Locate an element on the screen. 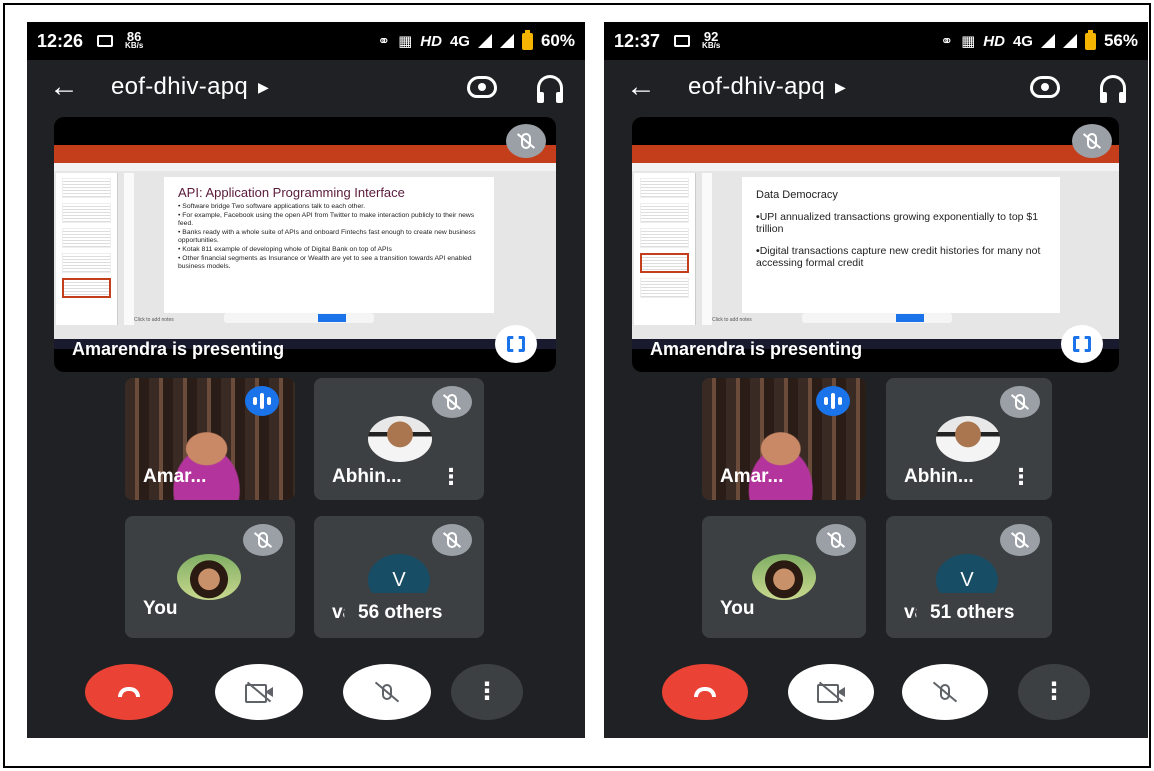 The image size is (1154, 771). headset-status-icon: ⚭ is located at coordinates (384, 41).